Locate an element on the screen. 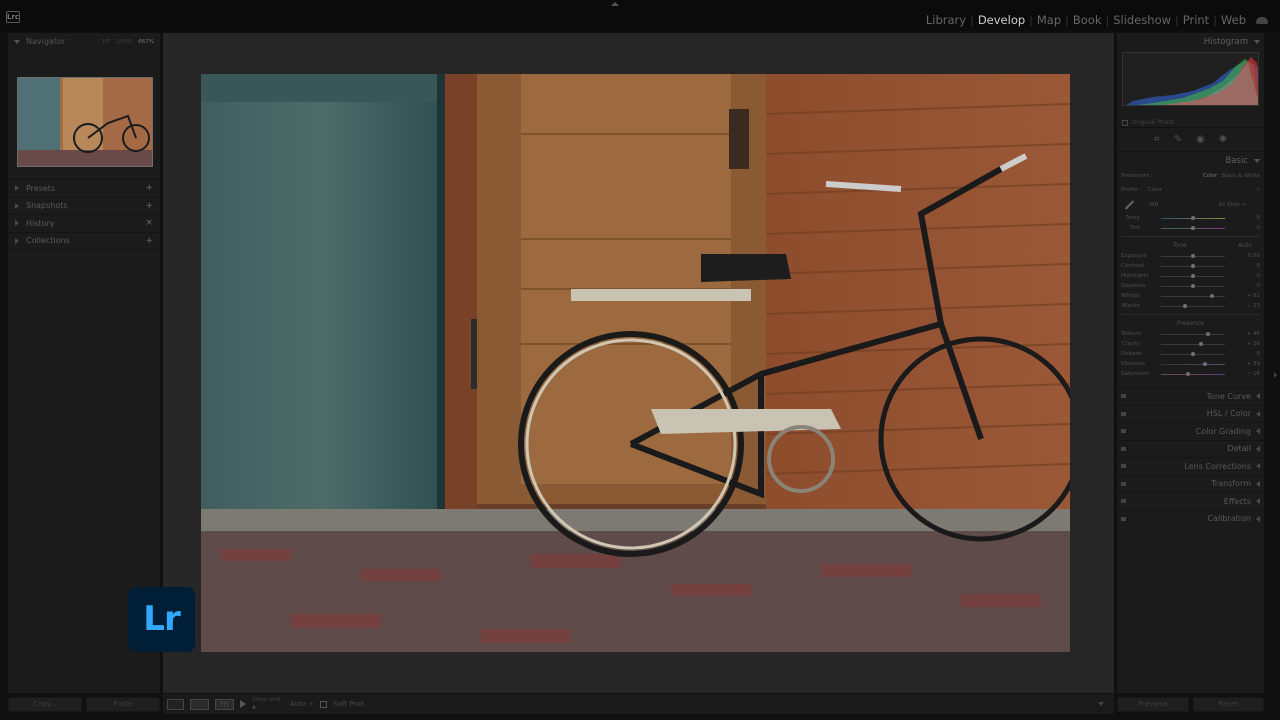  slider-value: + 46 is located at coordinates (1251, 334).